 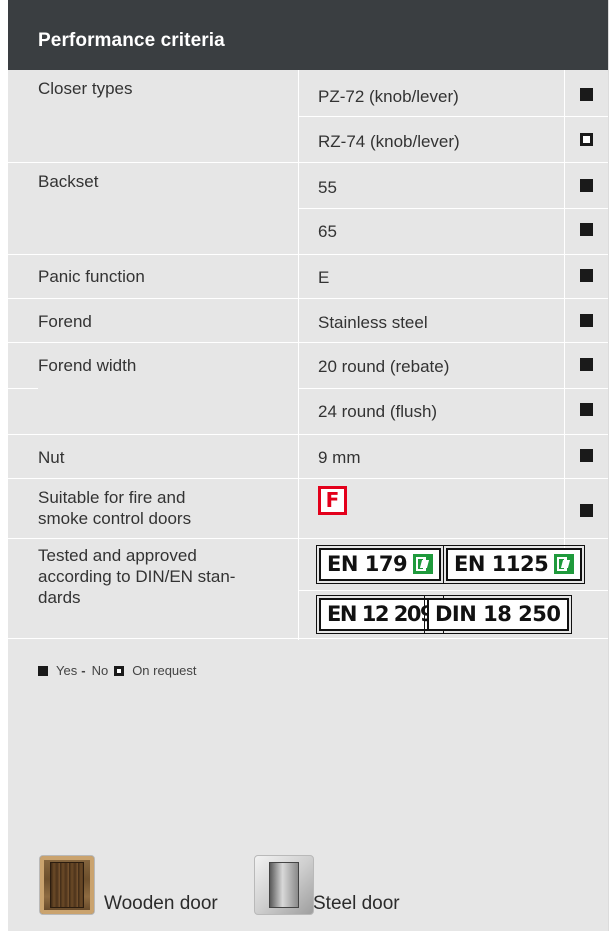 I want to click on tested-label-line: Tested and approved, so click(x=117, y=555).